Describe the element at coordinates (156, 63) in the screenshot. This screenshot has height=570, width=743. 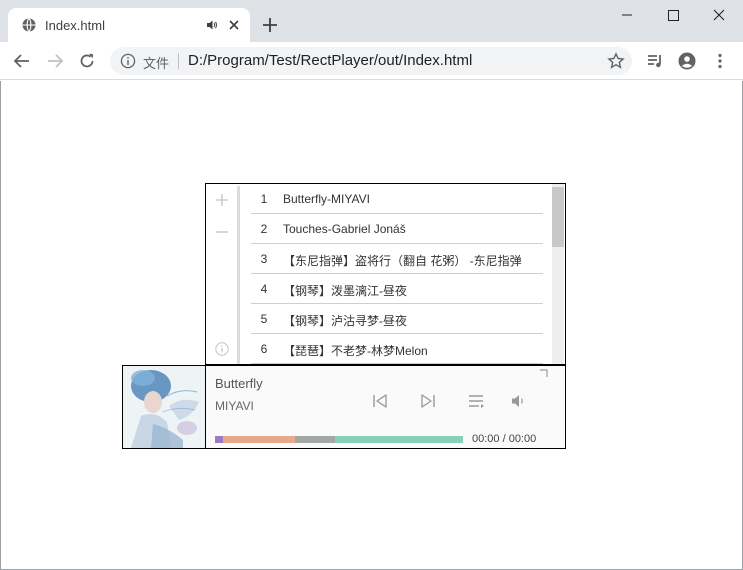
I see `file-scheme-label: 文件` at that location.